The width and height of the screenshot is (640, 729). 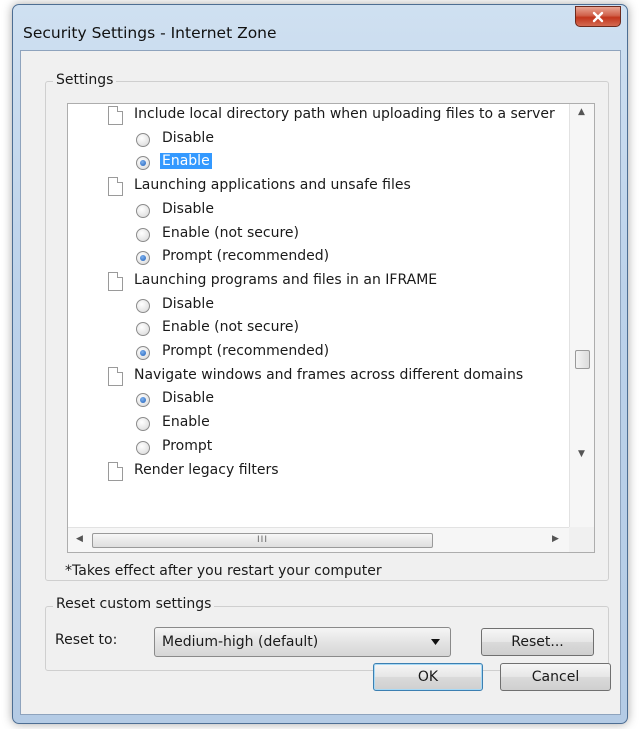 I want to click on vertical-scrollbar: ▲ ▼, so click(x=581, y=316).